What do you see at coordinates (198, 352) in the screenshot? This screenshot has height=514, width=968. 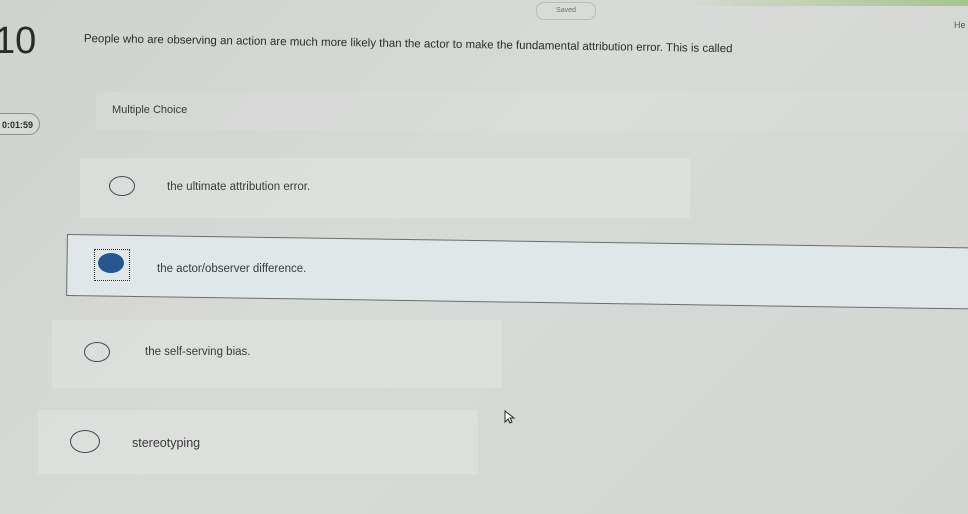 I see `answer-option-3-label: the self-serving bias.` at bounding box center [198, 352].